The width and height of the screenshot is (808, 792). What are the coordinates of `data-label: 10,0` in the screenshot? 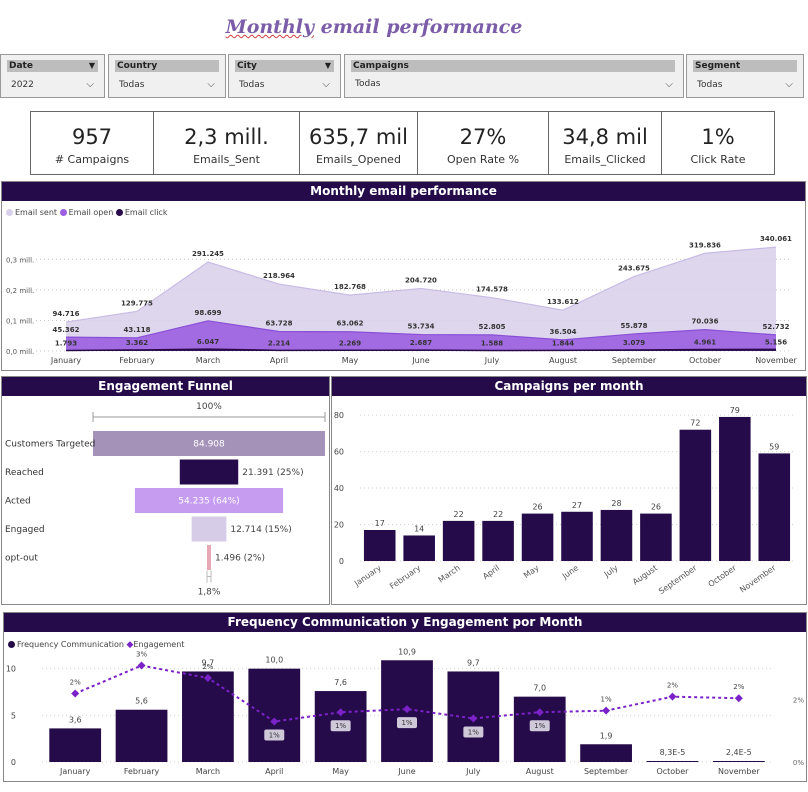 It's located at (274, 660).